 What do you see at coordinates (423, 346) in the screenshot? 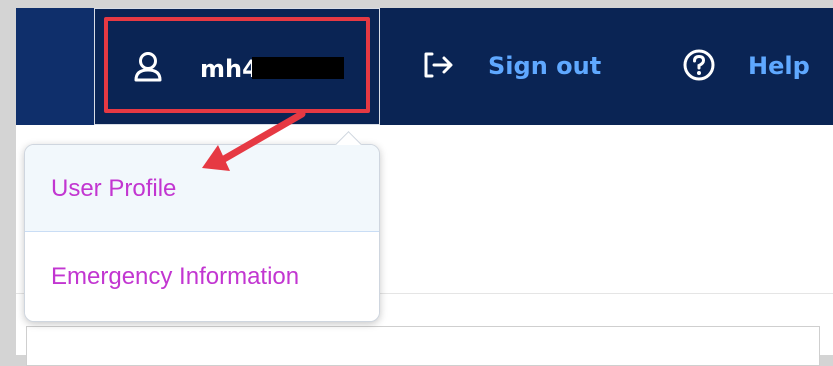
I see `content-panel` at bounding box center [423, 346].